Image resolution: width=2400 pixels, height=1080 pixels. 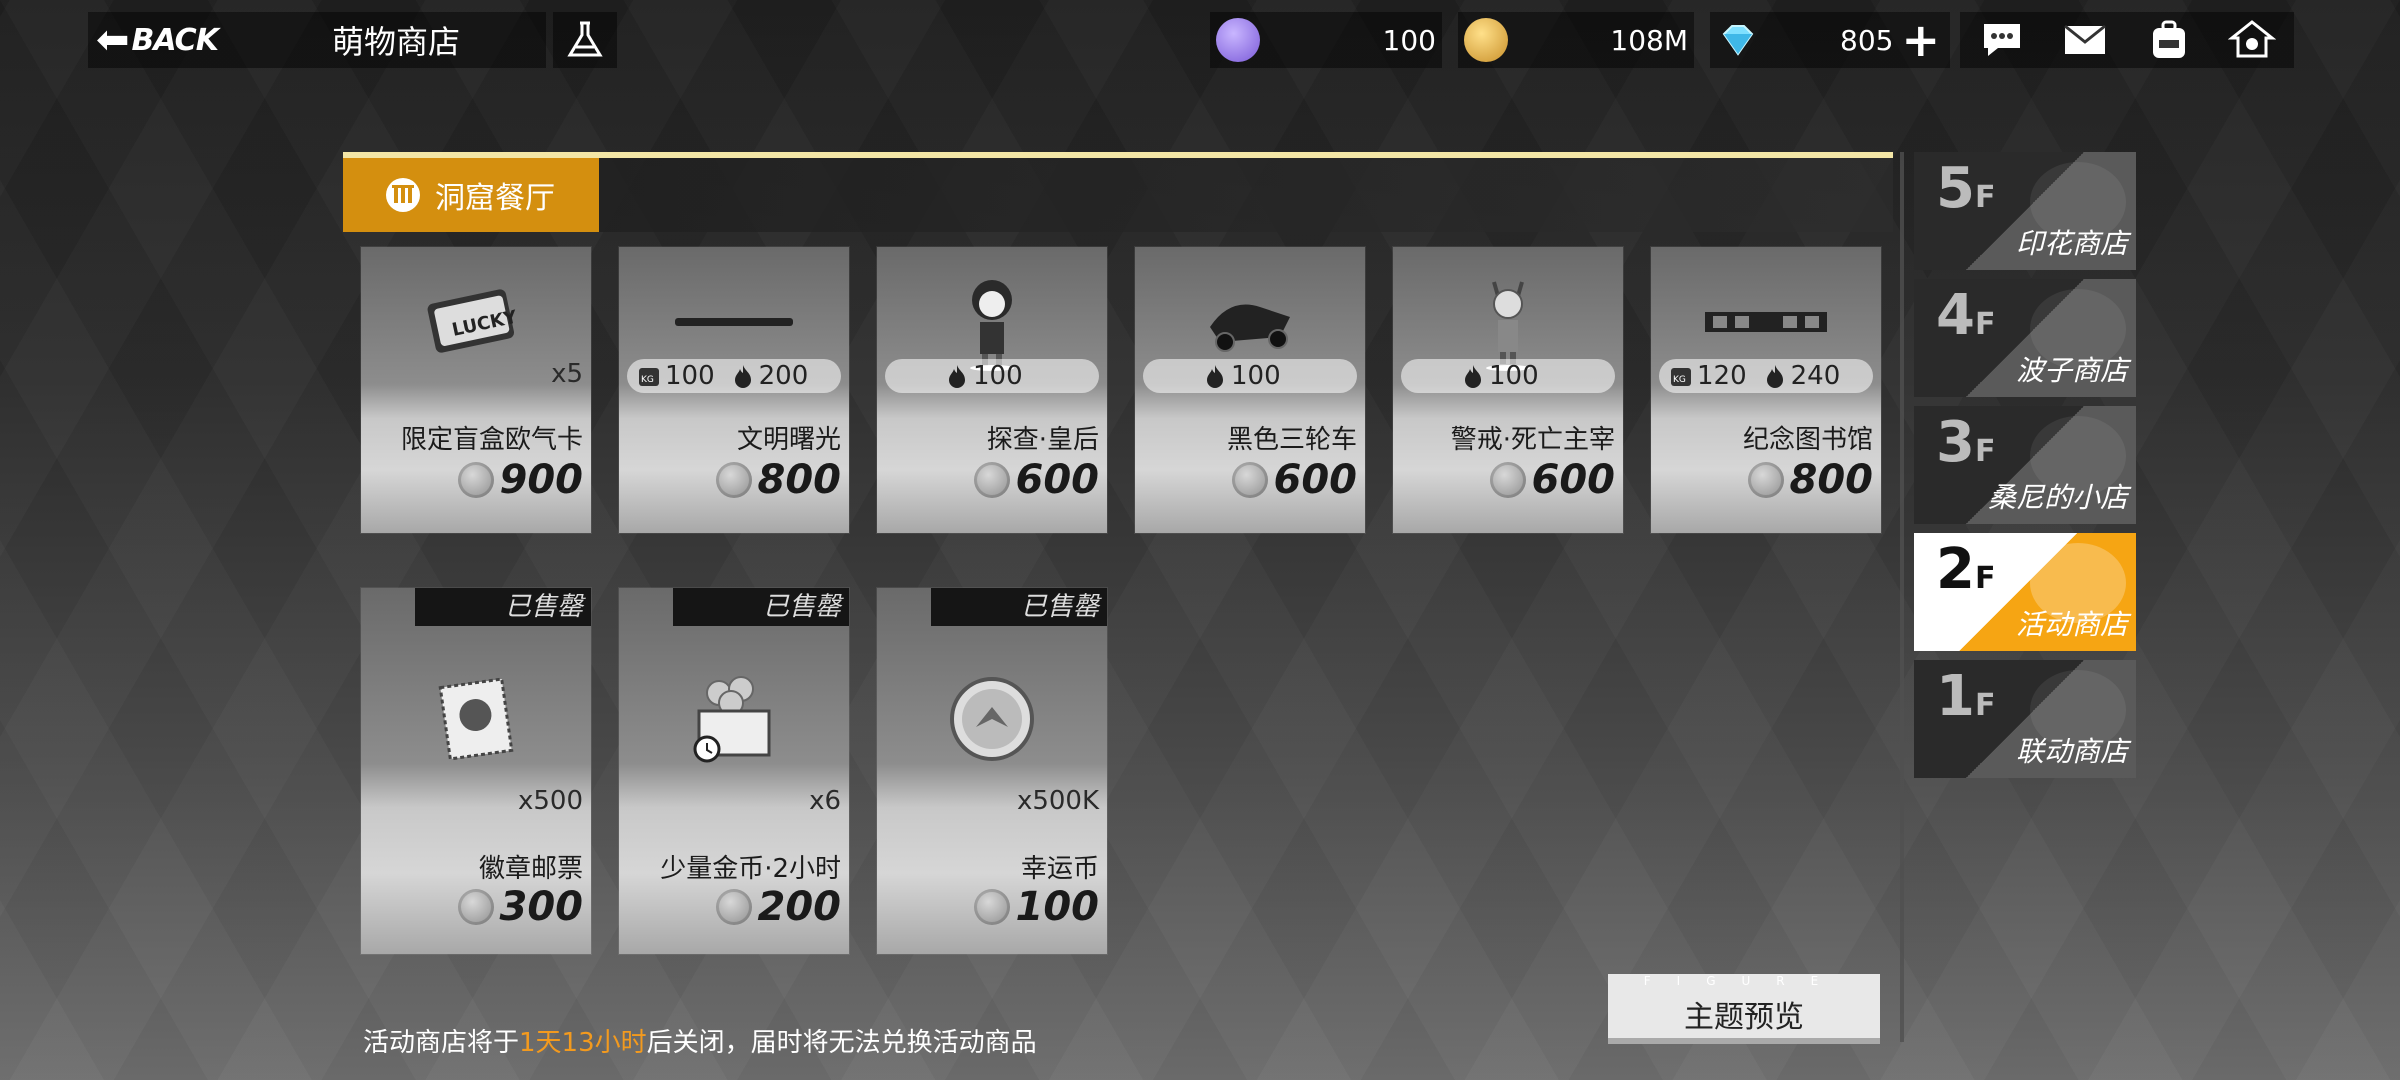 What do you see at coordinates (1326, 40) in the screenshot?
I see `currency-crystal: 100` at bounding box center [1326, 40].